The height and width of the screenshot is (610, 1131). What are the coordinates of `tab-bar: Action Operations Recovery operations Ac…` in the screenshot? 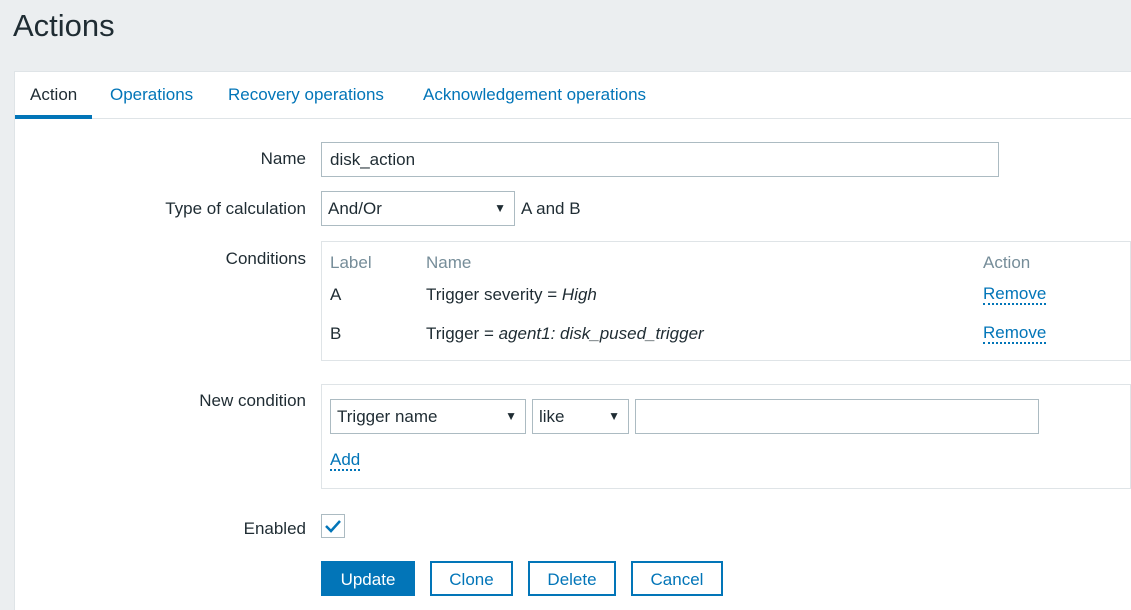 It's located at (573, 95).